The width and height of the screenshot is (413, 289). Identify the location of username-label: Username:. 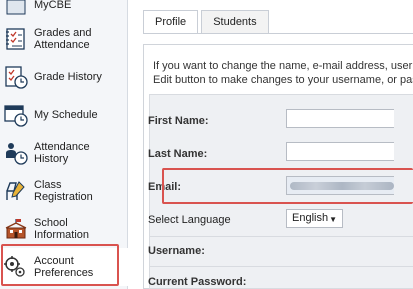
(176, 251).